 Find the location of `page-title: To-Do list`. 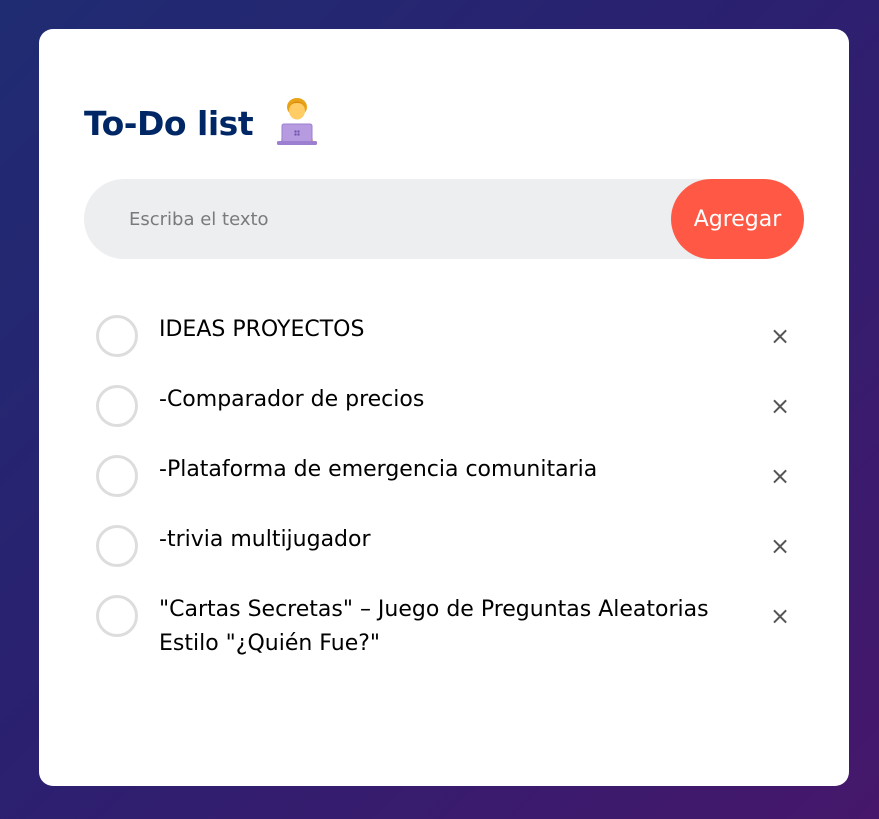

page-title: To-Do list is located at coordinates (169, 123).